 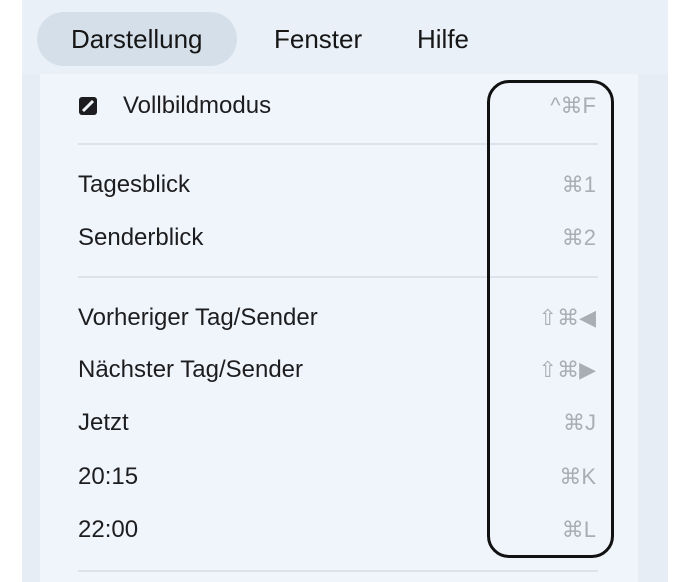 What do you see at coordinates (141, 237) in the screenshot?
I see `menu-item-label: Senderblick` at bounding box center [141, 237].